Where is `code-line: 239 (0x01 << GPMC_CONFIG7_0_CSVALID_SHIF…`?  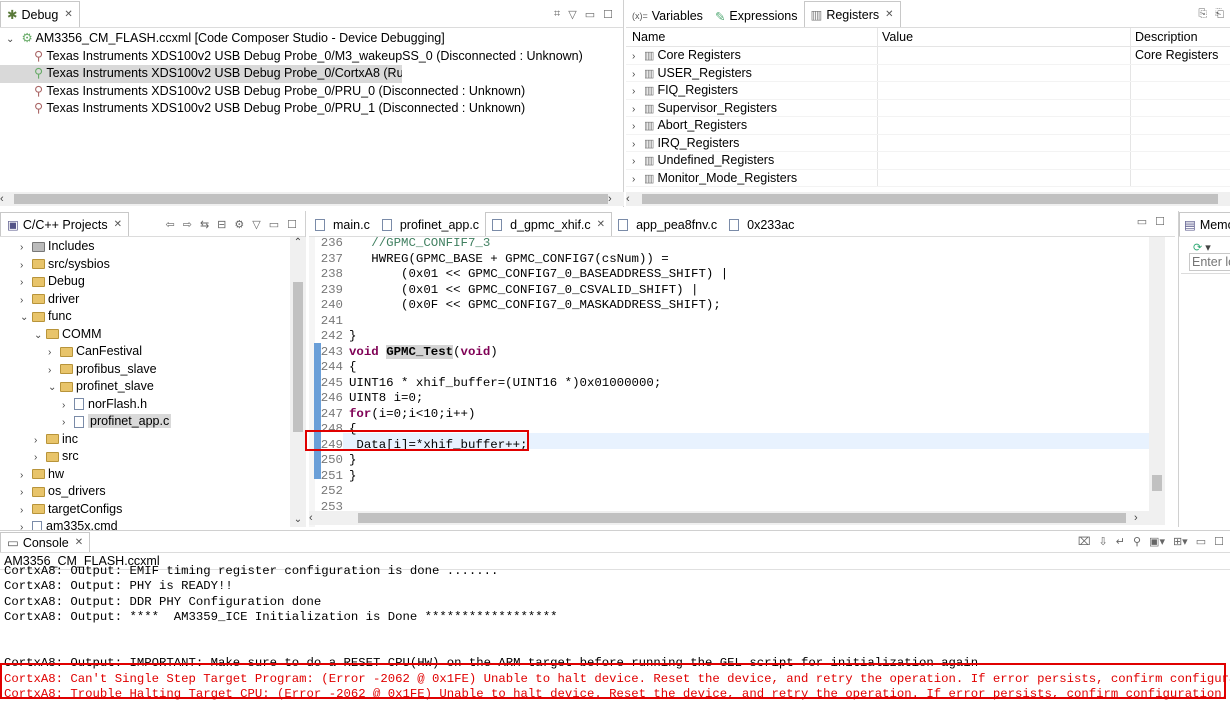
code-line: 239 (0x01 << GPMC_CONFIG7_0_CSVALID_SHIF… is located at coordinates (731, 291).